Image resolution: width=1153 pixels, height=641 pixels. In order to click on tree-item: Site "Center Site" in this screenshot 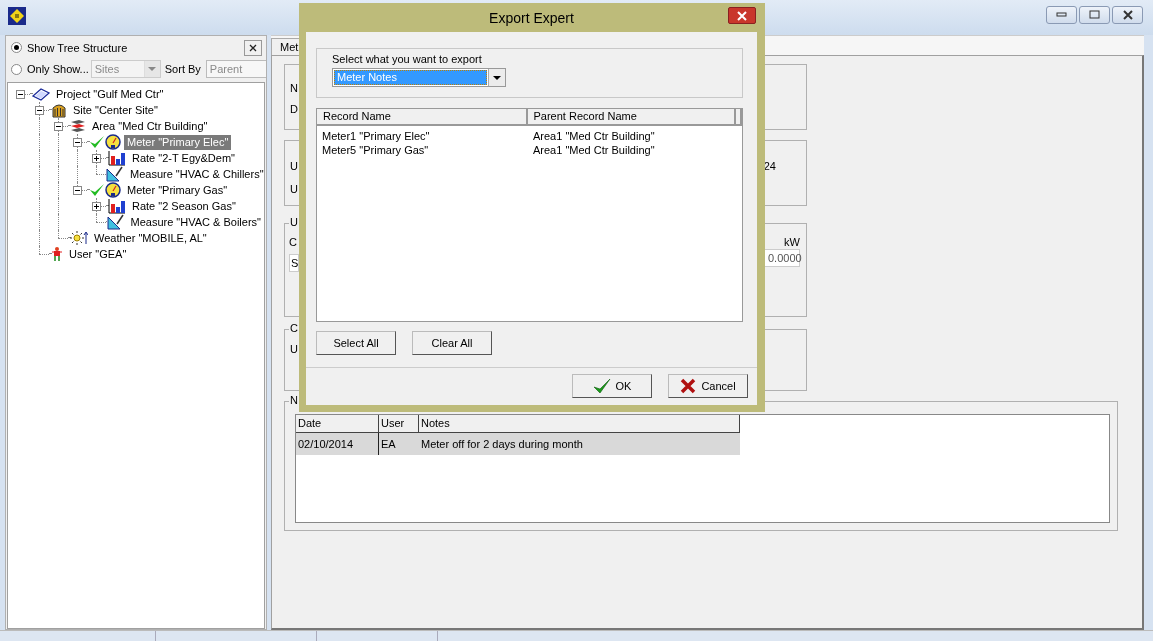, I will do `click(115, 110)`.